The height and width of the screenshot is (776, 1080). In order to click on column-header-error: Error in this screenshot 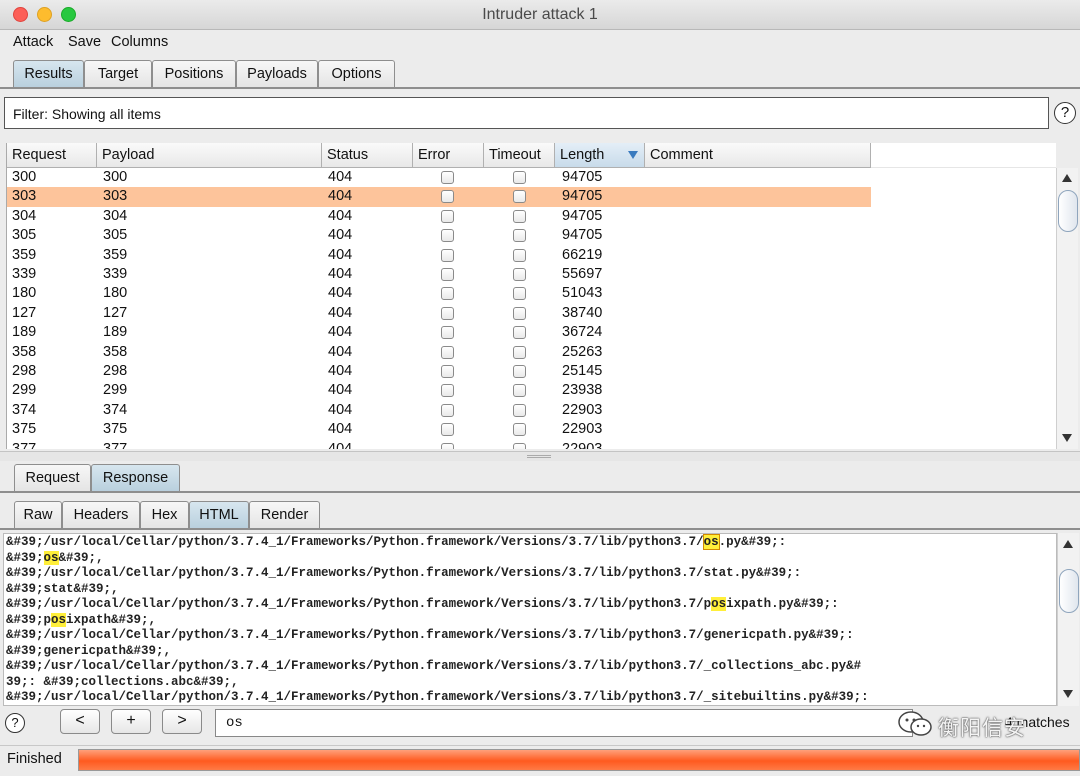, I will do `click(448, 155)`.